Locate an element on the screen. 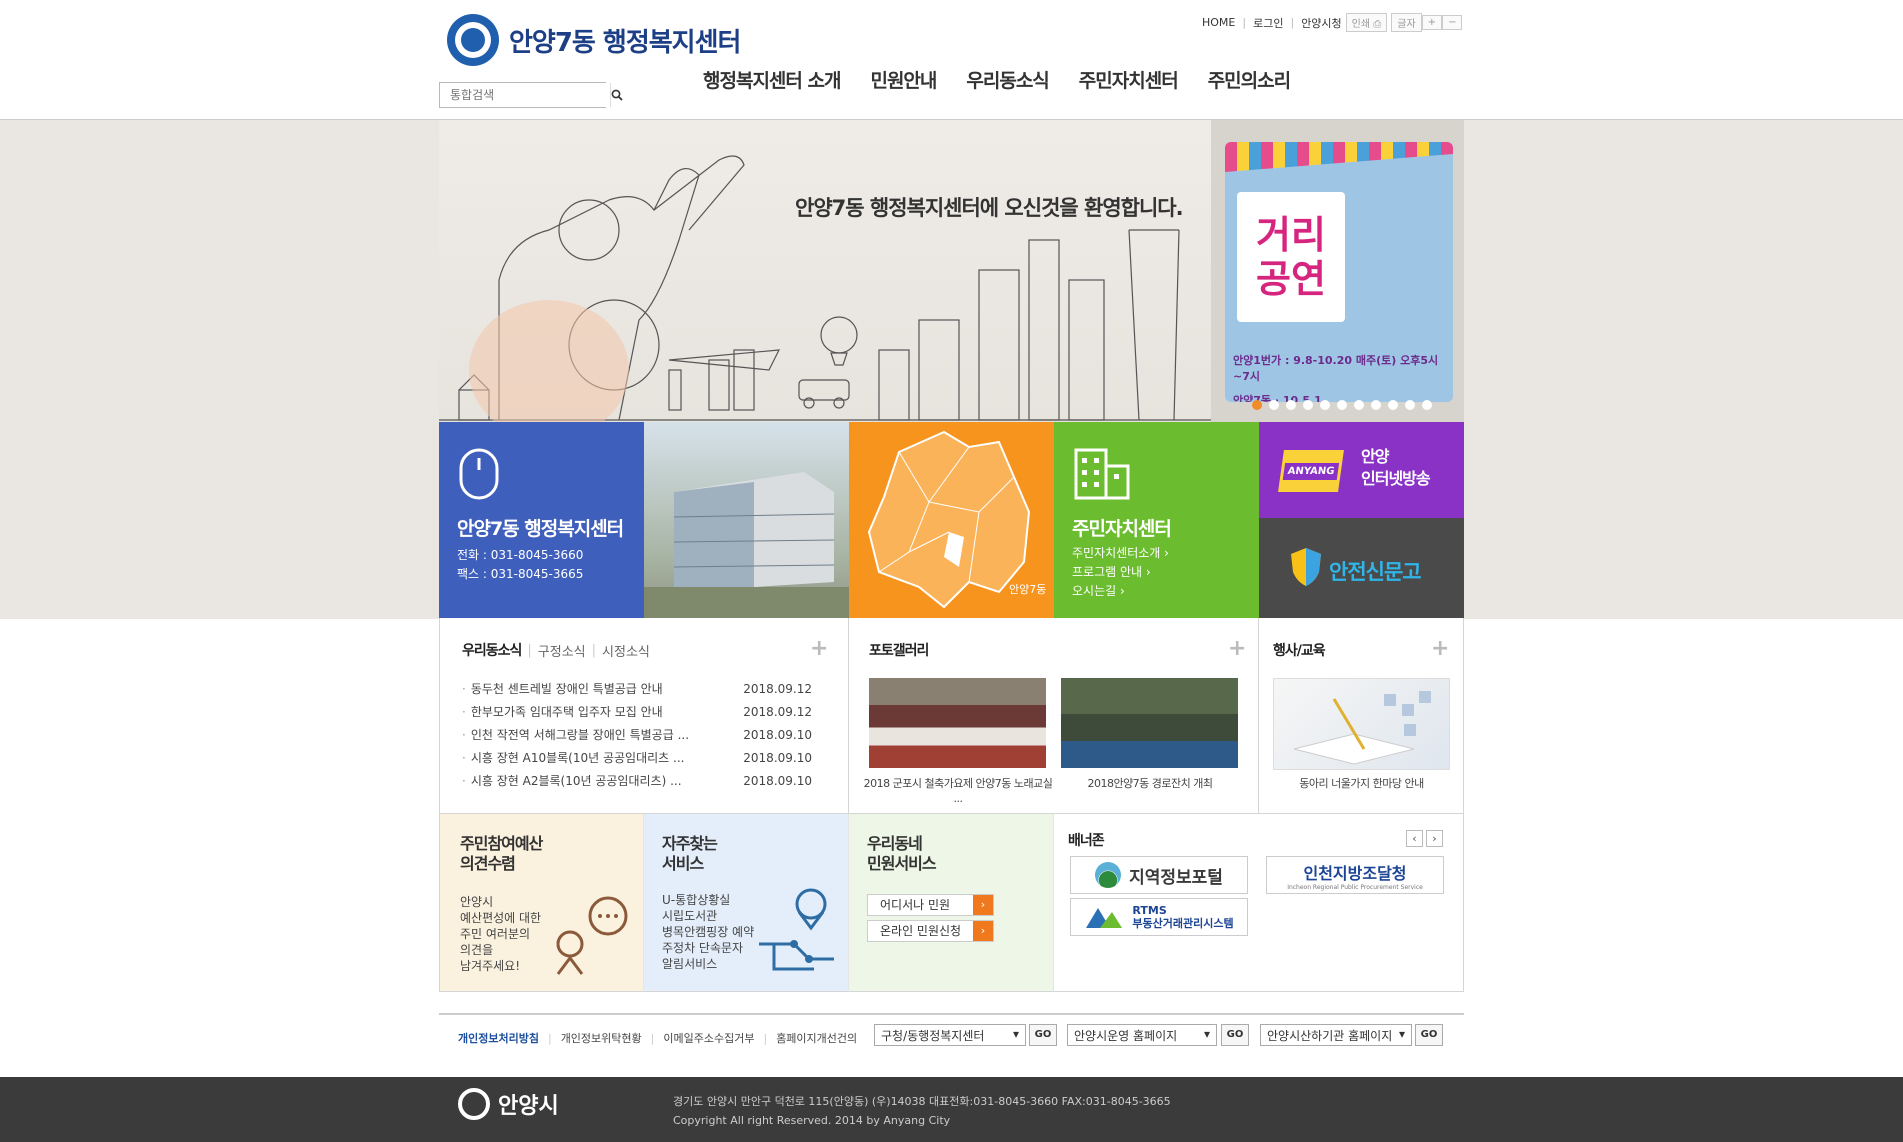 This screenshot has height=1142, width=1903. tile-community-center: 주민자치센터 주민자치센터소개 › 프로그램 안내 › 오시는길 › is located at coordinates (1156, 520).